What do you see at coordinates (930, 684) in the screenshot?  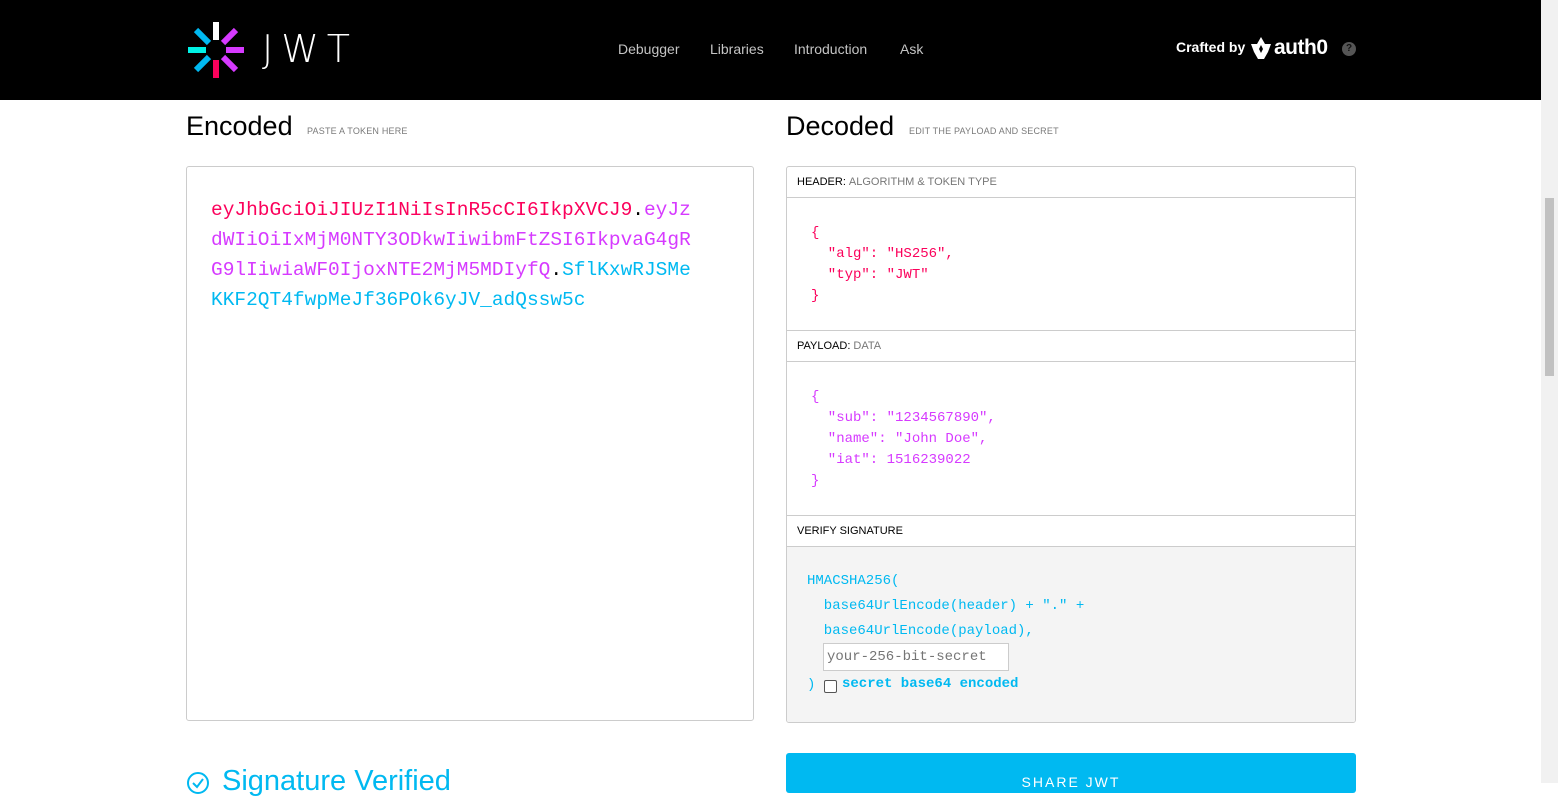 I see `base64-checkbox-label: secret base64 encoded` at bounding box center [930, 684].